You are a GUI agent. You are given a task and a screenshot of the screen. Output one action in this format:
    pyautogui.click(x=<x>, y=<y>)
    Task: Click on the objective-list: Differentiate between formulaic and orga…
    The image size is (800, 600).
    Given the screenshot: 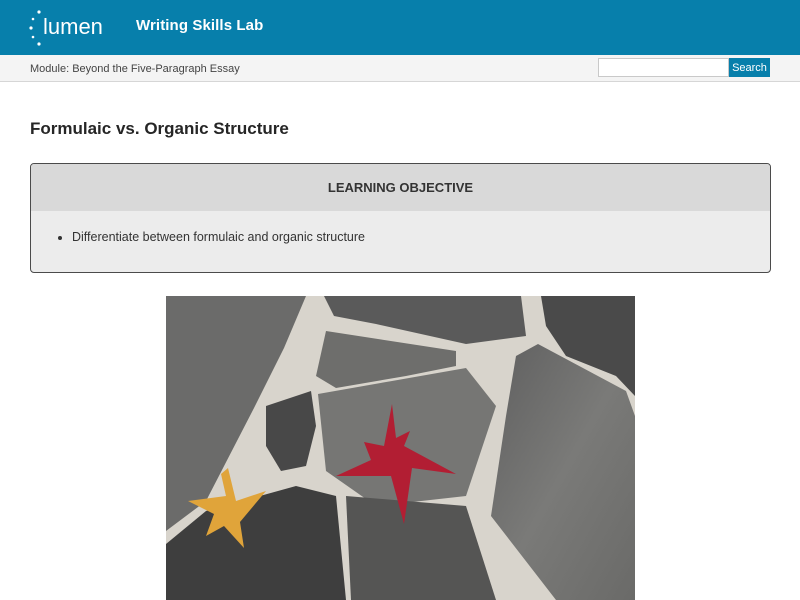 What is the action you would take?
    pyautogui.click(x=400, y=227)
    